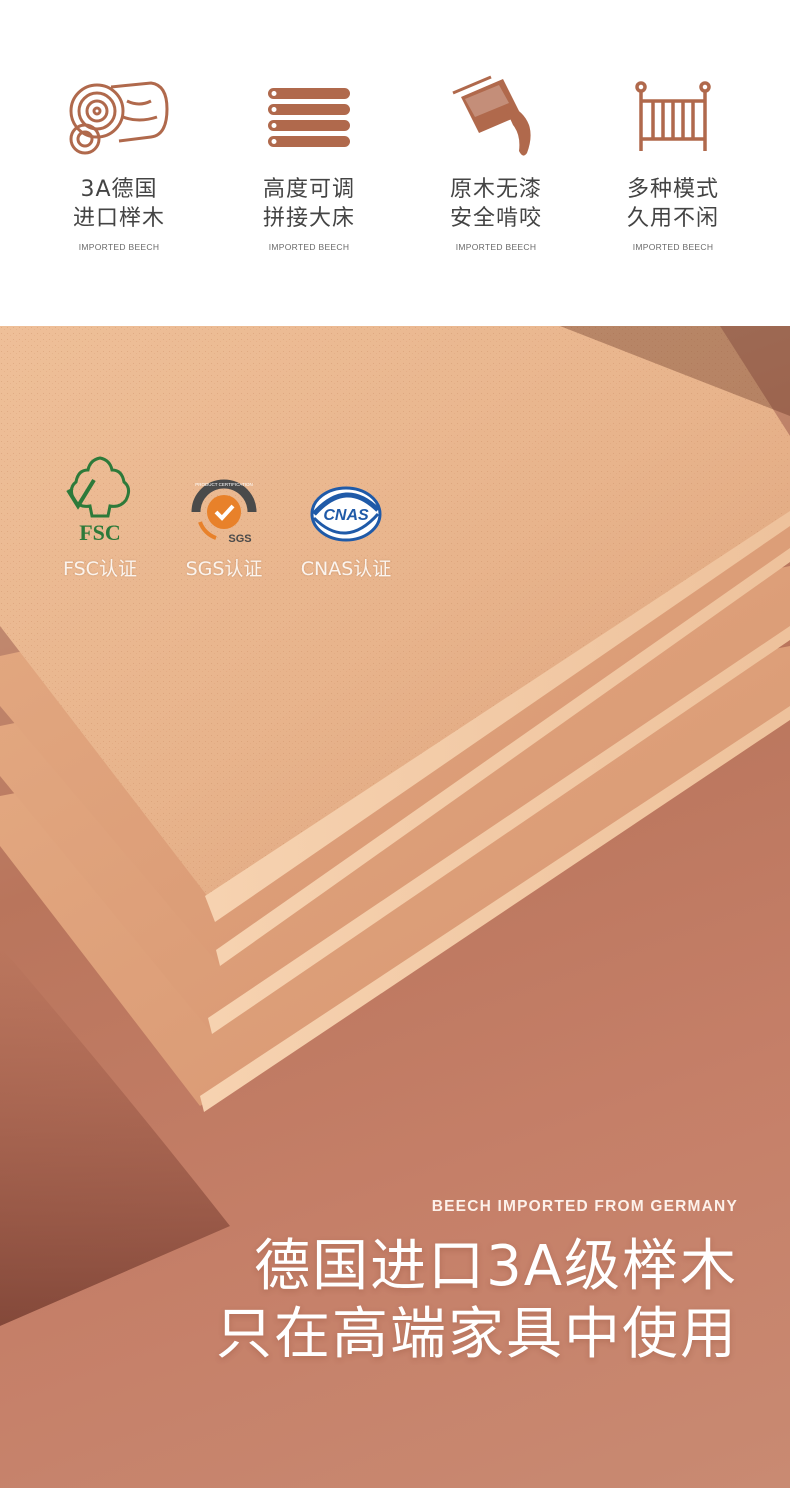  I want to click on svg-text: CNAS, so click(346, 515).